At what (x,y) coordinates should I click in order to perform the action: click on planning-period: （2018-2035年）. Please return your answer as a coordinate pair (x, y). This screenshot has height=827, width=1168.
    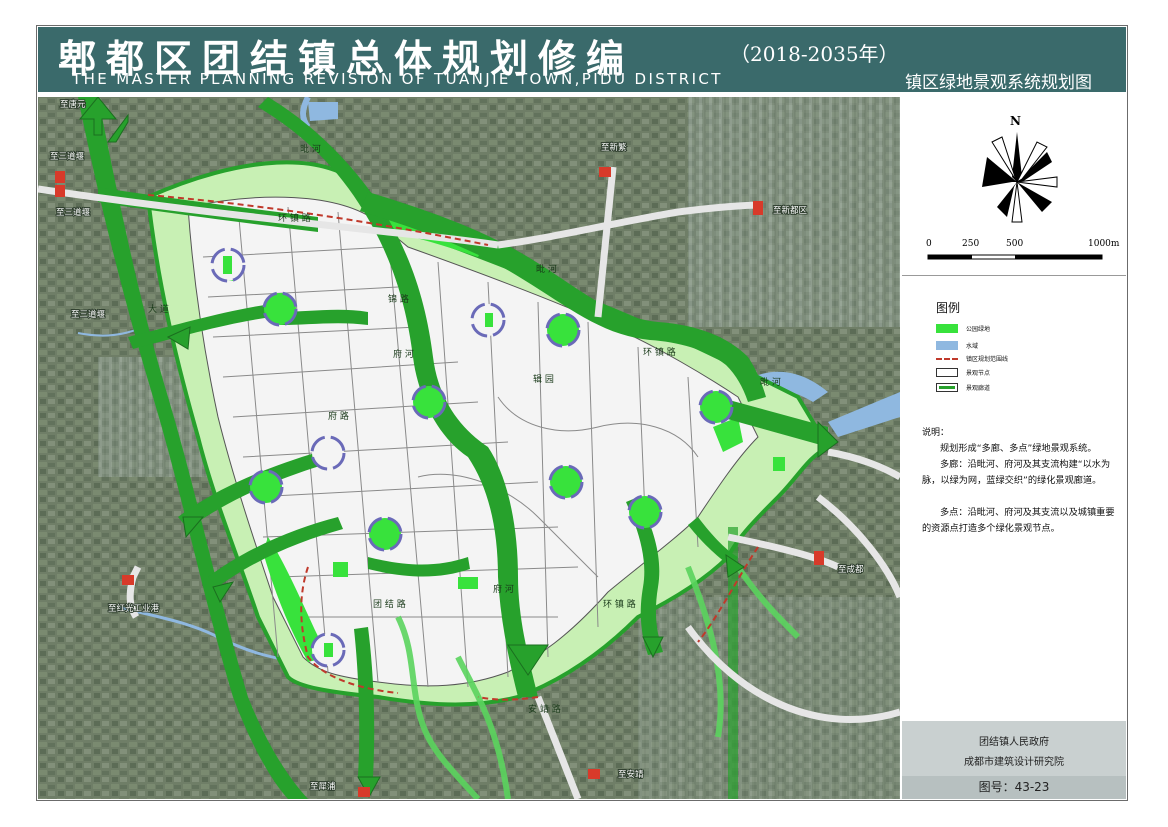
    Looking at the image, I should click on (814, 54).